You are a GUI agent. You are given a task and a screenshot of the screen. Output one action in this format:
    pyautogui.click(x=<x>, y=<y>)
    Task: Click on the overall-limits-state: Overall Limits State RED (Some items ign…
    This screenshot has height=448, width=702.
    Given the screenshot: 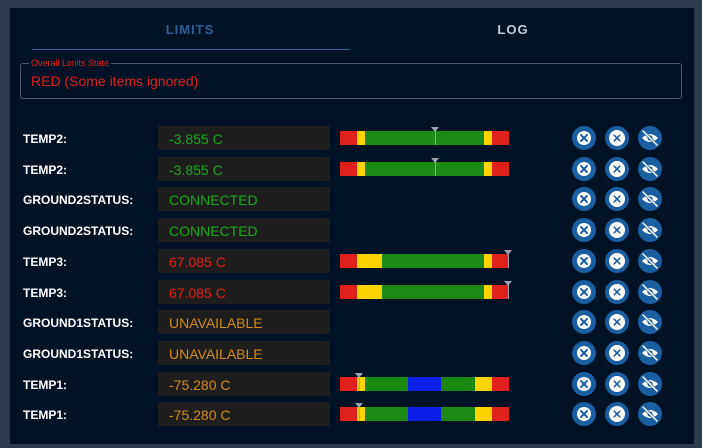 What is the action you would take?
    pyautogui.click(x=351, y=78)
    